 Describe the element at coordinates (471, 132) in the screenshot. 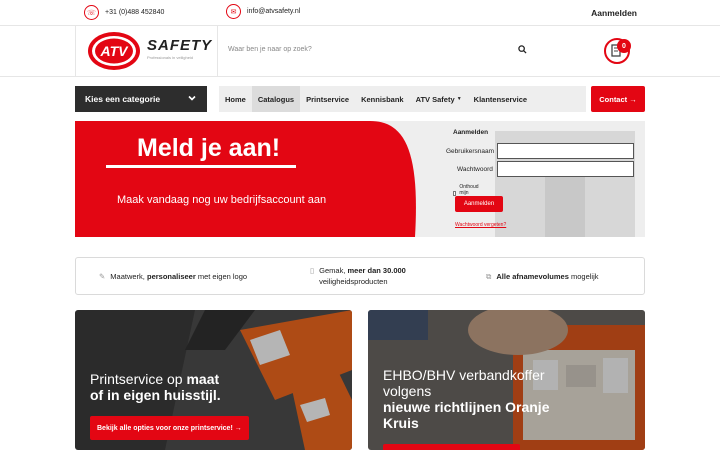

I see `login-form-title: Aanmelden` at that location.